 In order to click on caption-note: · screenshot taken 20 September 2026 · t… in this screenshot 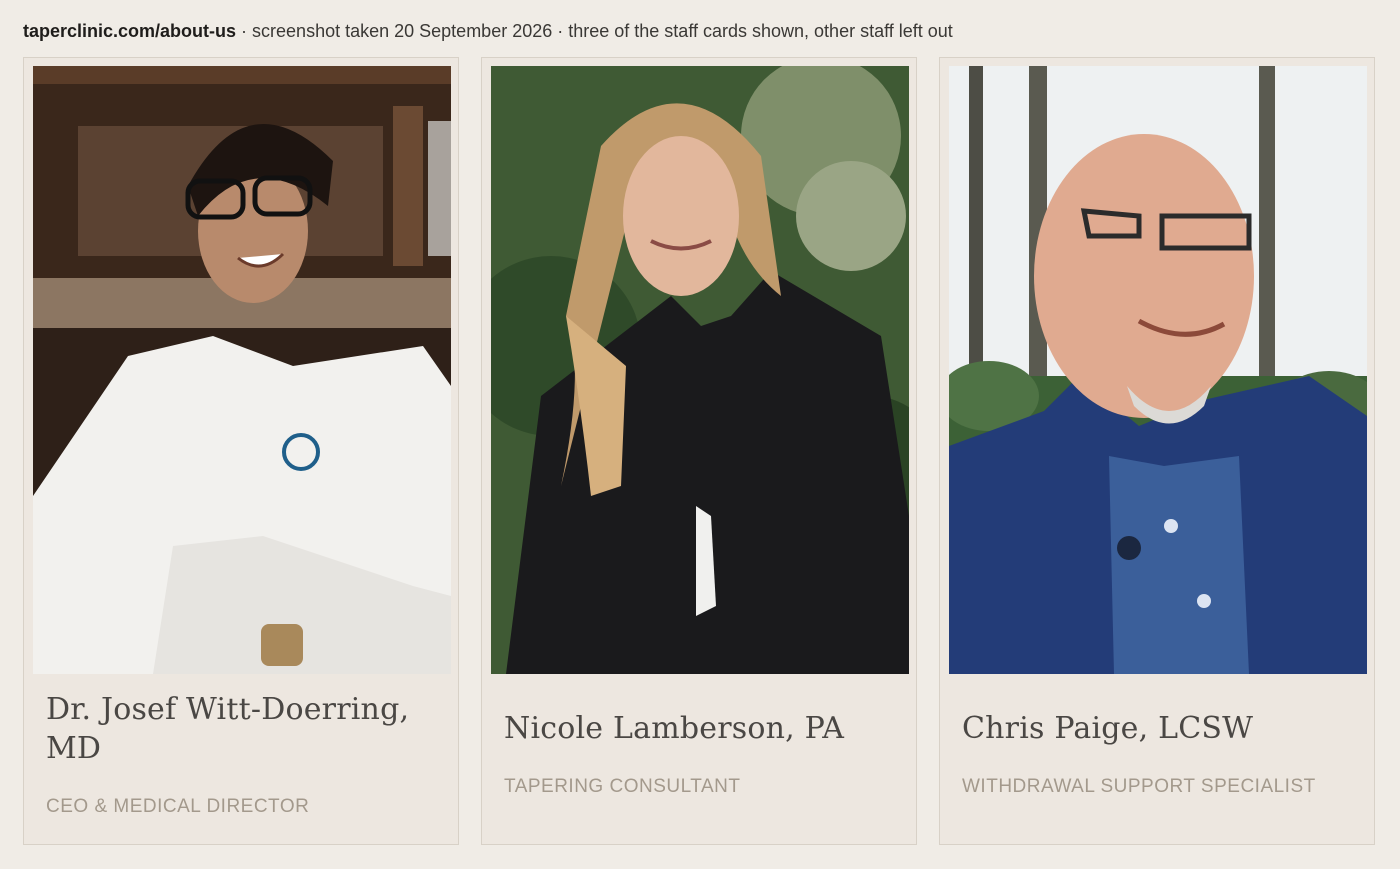, I will do `click(594, 31)`.